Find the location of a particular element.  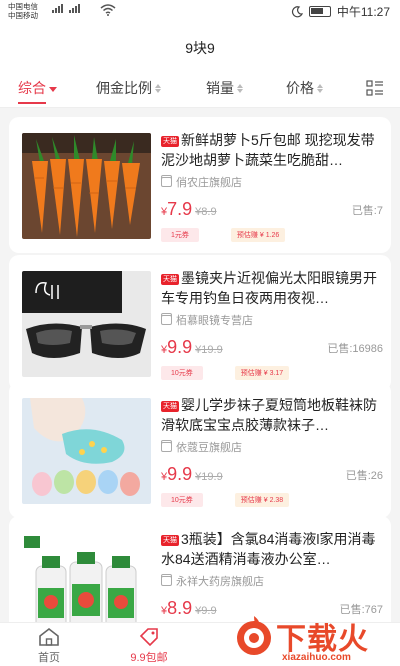

sort-bar: 综合 佣金比例 销量 价格 is located at coordinates (200, 88).